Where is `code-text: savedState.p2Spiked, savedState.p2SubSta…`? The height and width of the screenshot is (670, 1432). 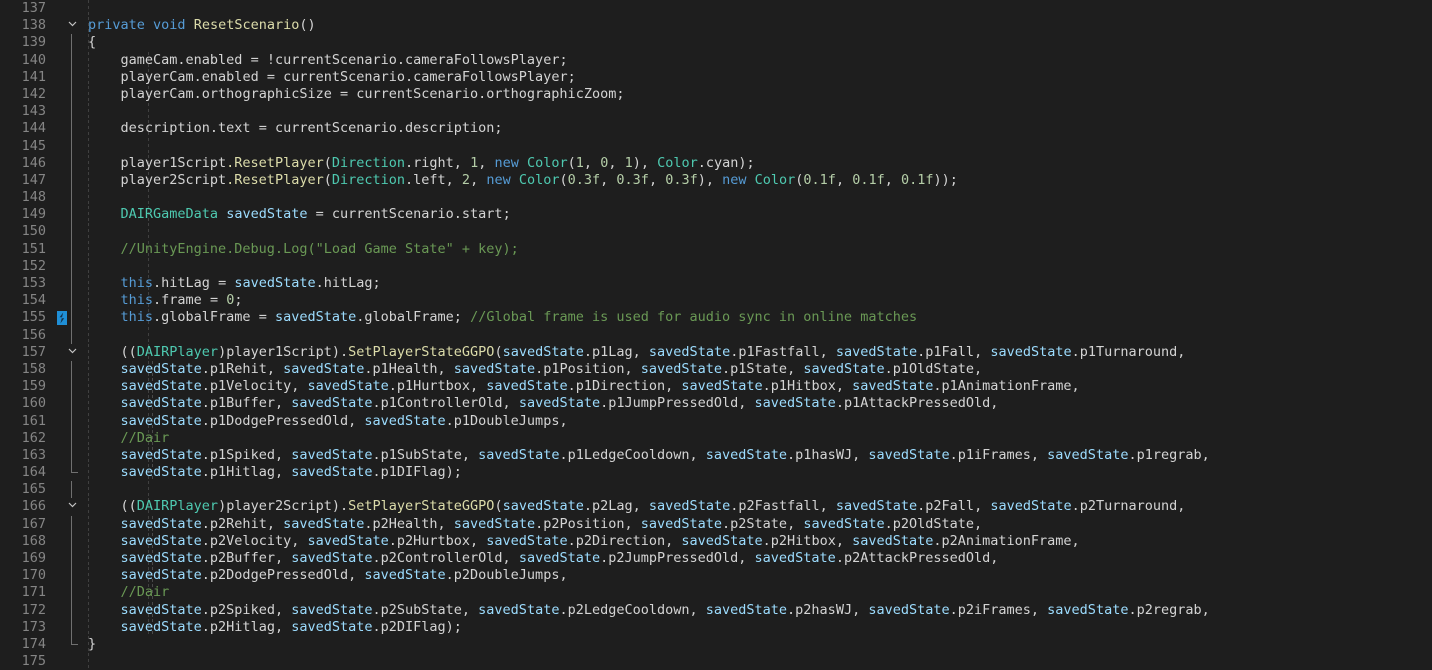 code-text: savedState.p2Spiked, savedState.p2SubSta… is located at coordinates (649, 610).